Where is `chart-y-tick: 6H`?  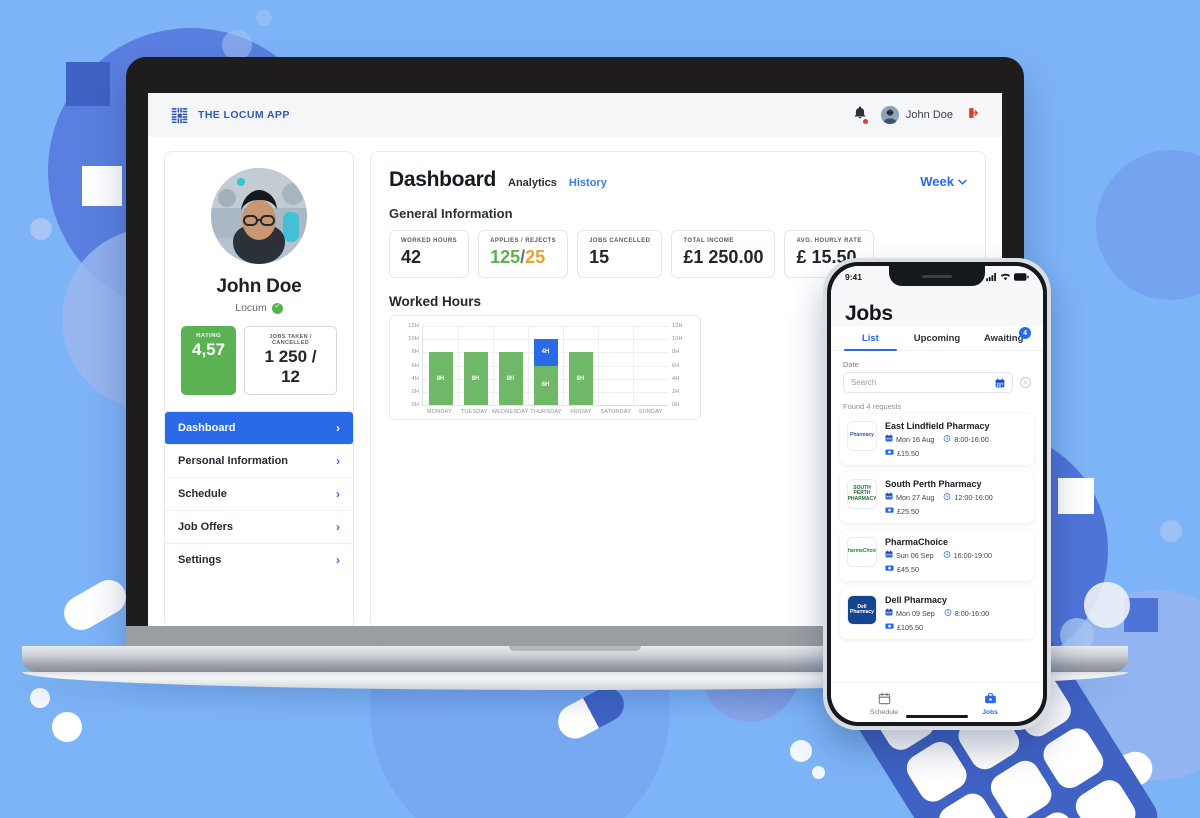
chart-y-tick: 6H is located at coordinates (415, 365).